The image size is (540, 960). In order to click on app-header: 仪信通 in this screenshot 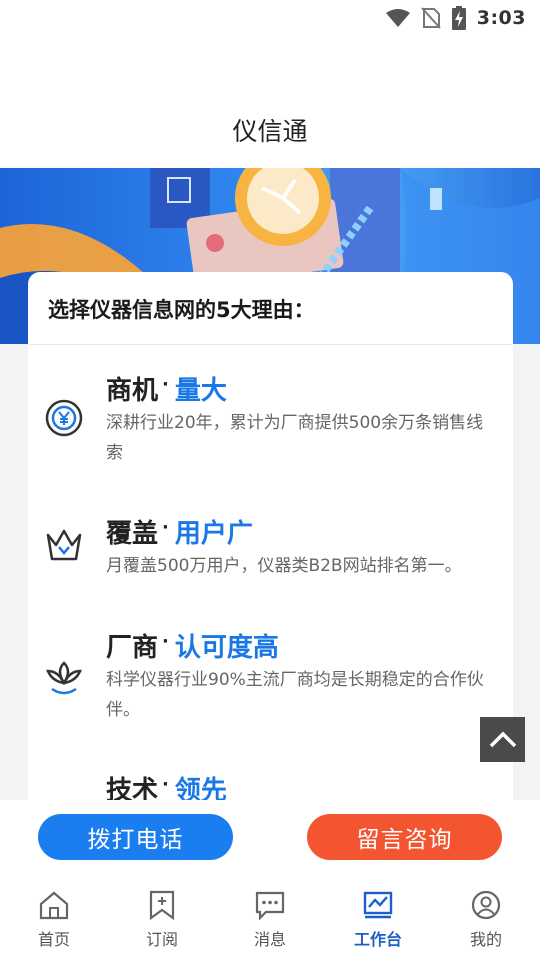, I will do `click(270, 102)`.